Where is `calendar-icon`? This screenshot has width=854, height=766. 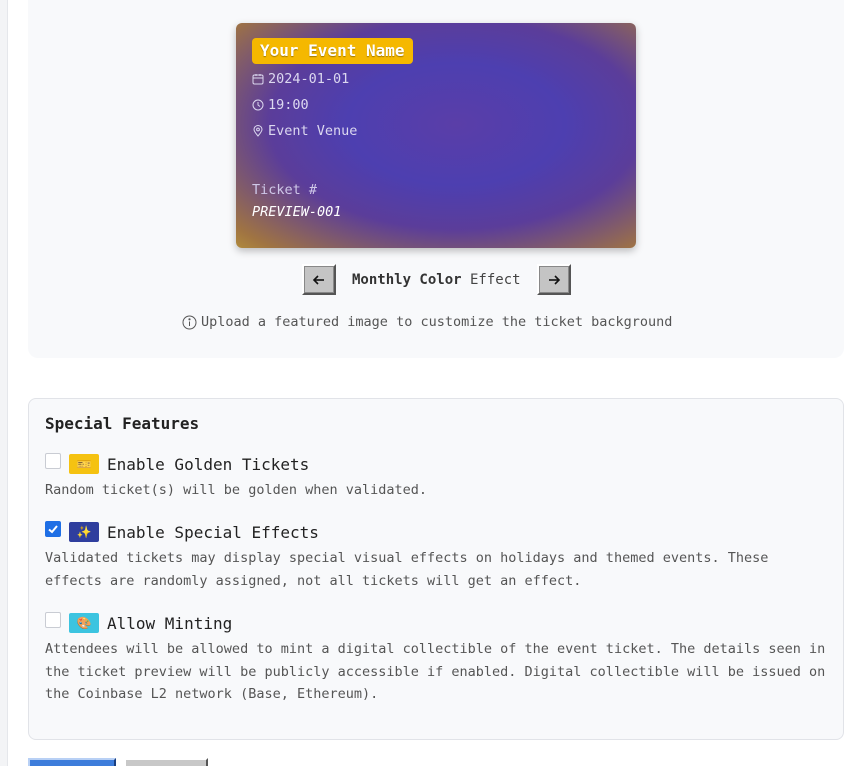 calendar-icon is located at coordinates (258, 79).